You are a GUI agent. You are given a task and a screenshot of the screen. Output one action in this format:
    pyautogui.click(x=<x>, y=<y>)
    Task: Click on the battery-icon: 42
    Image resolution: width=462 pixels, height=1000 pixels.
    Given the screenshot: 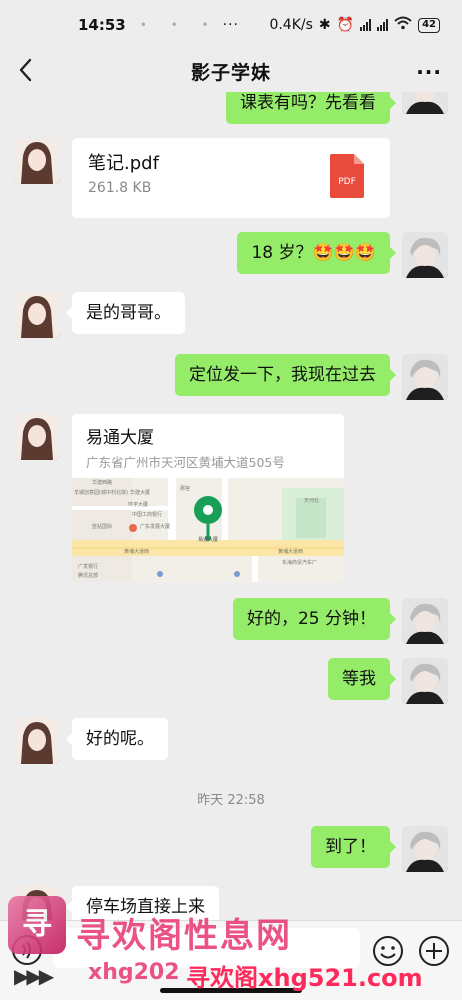 What is the action you would take?
    pyautogui.click(x=429, y=25)
    